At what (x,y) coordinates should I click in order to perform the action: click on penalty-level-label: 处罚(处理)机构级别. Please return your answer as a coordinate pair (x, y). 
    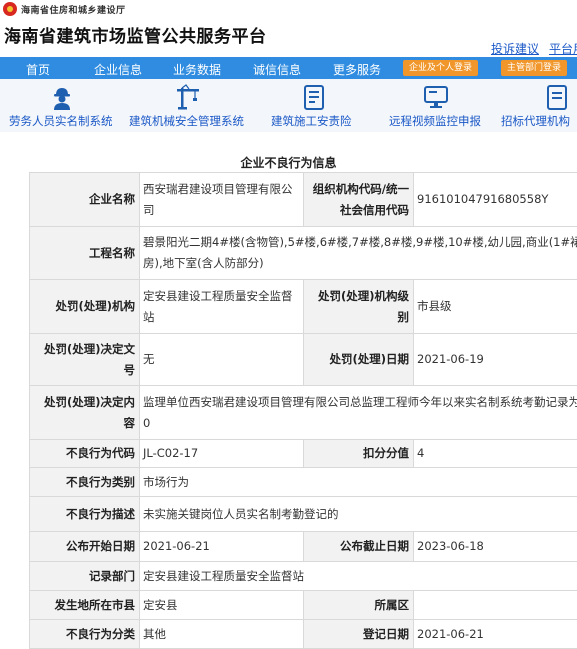
    Looking at the image, I should click on (358, 306).